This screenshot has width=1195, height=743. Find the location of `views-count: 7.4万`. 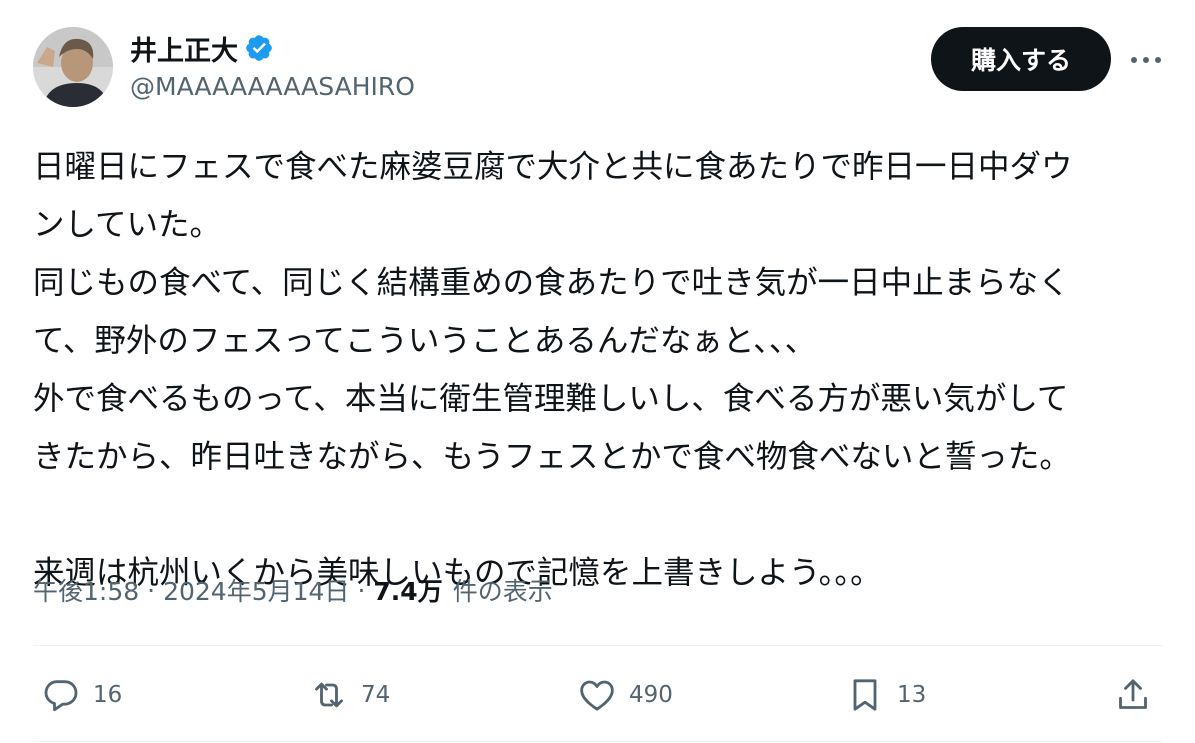

views-count: 7.4万 is located at coordinates (408, 591).